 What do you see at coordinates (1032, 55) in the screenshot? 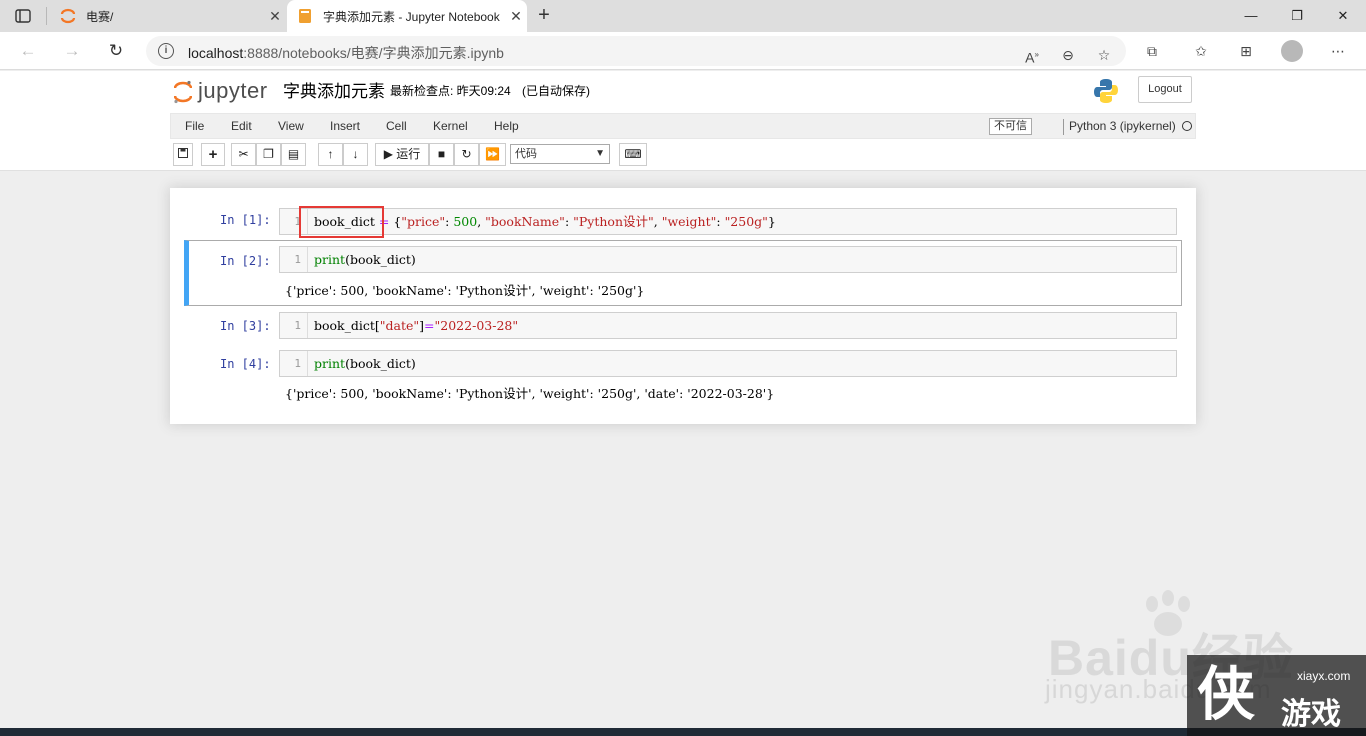
I see `read-aloud-icon: A»` at bounding box center [1032, 55].